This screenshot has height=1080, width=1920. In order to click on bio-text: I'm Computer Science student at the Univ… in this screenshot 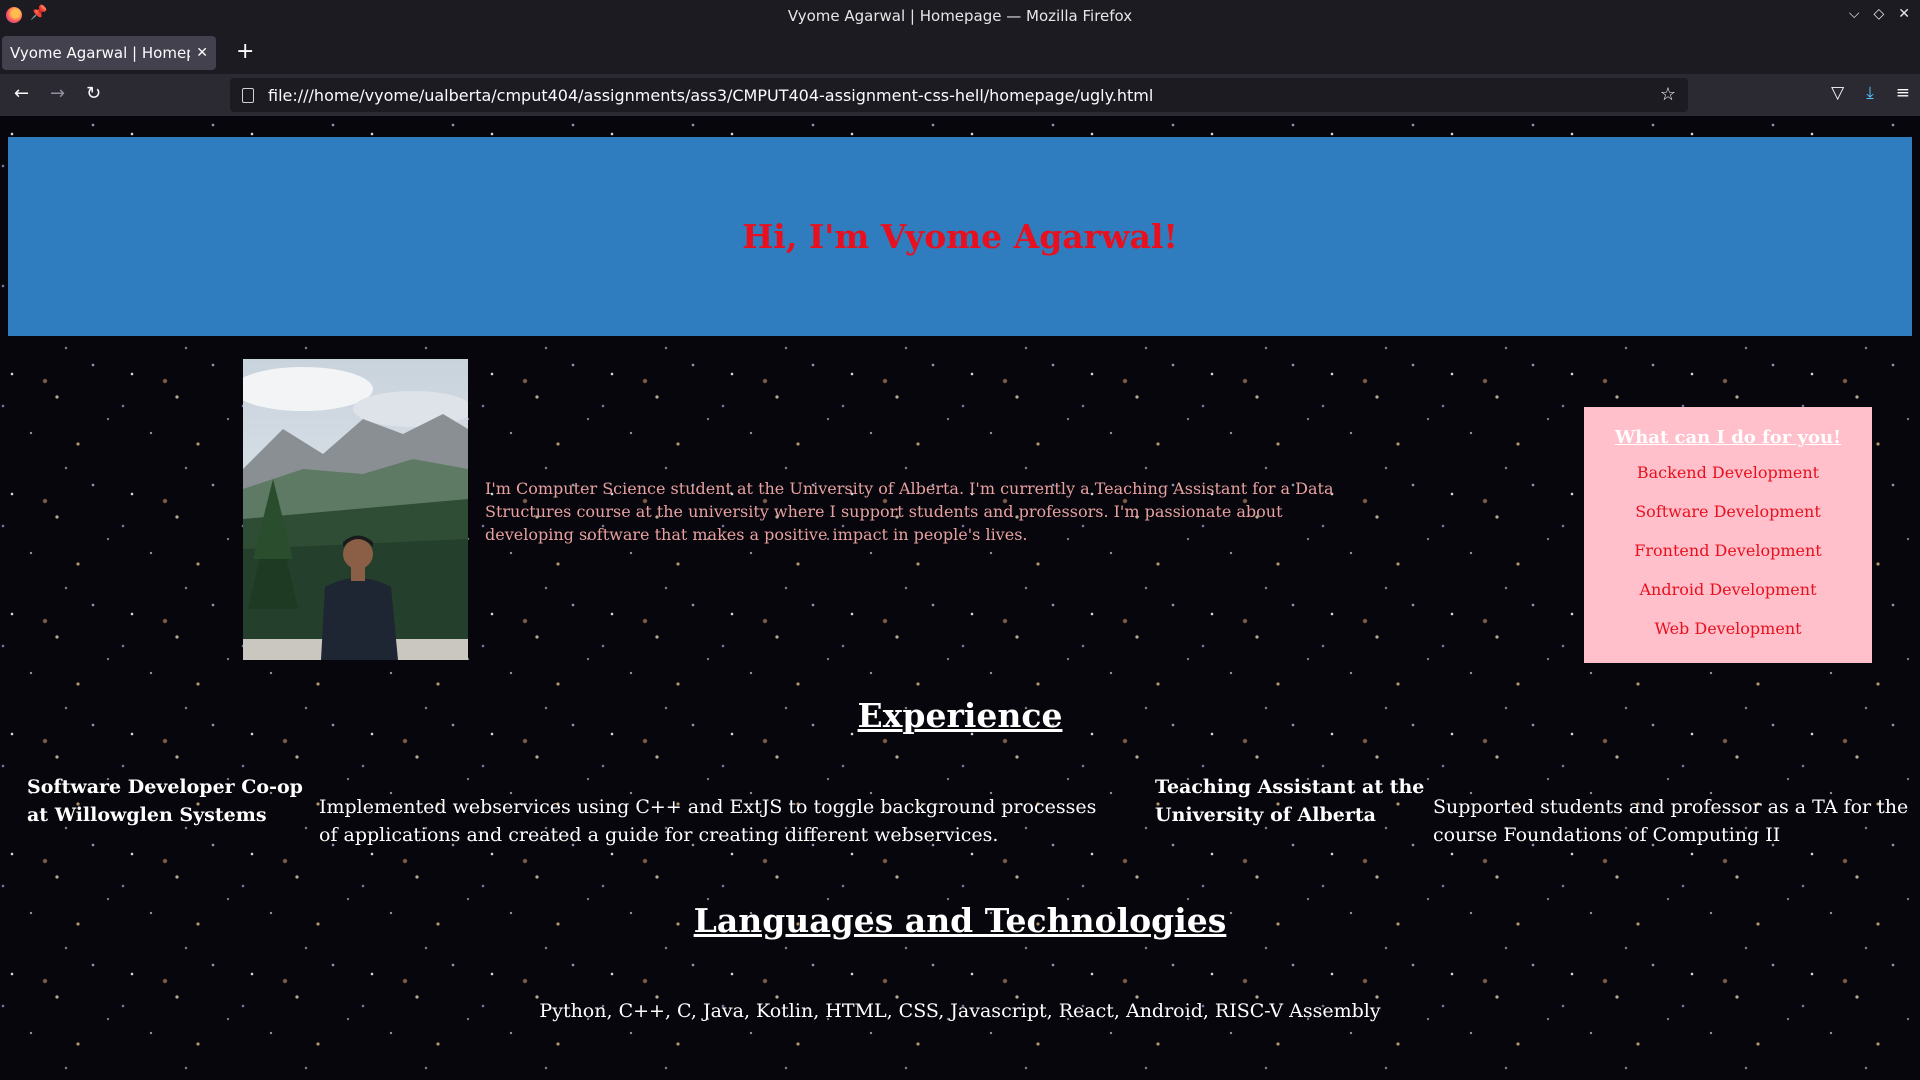, I will do `click(909, 511)`.